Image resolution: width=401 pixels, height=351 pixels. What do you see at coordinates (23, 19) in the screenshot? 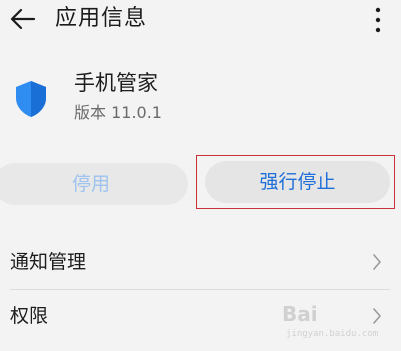
I see `back-arrow-icon` at bounding box center [23, 19].